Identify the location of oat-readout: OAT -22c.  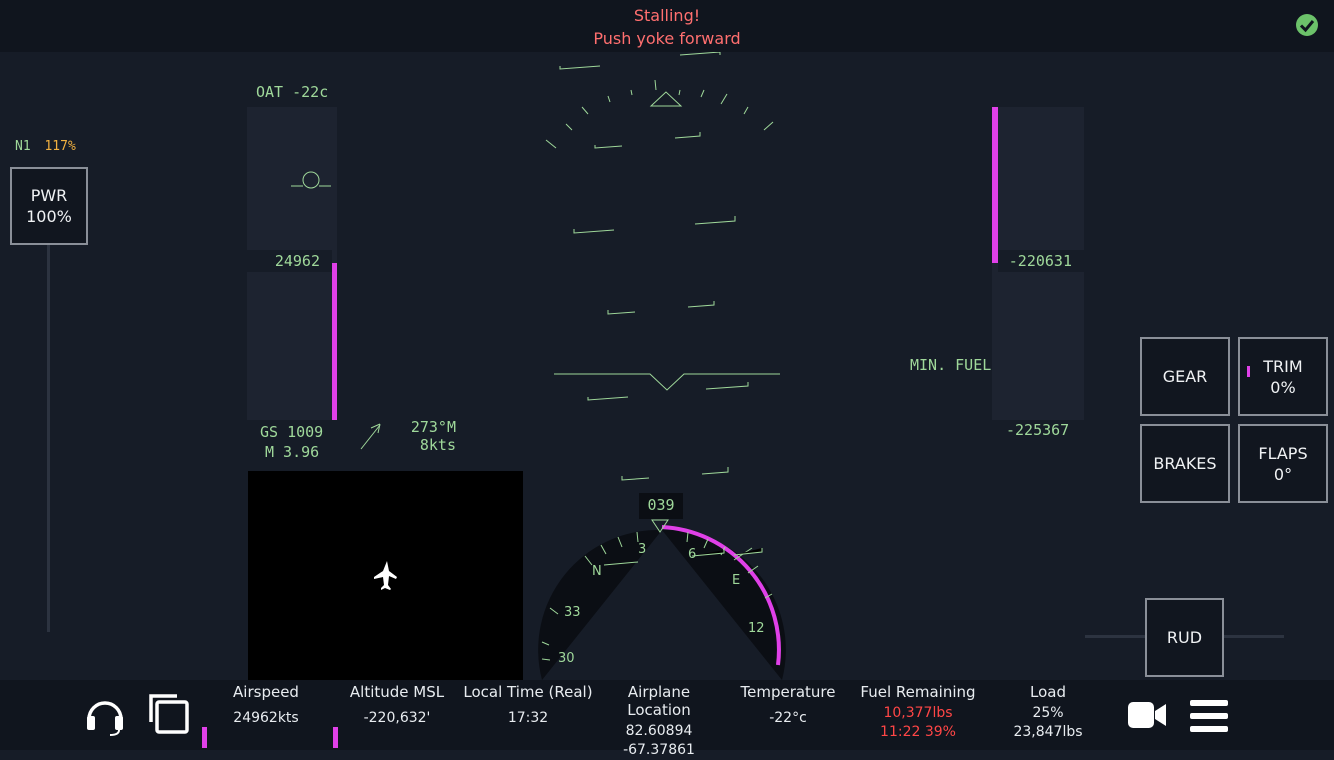
(292, 92).